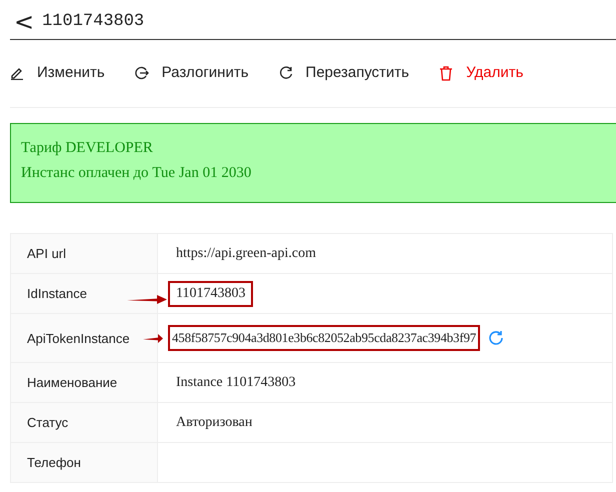  I want to click on field-value: Авторизован, so click(214, 423).